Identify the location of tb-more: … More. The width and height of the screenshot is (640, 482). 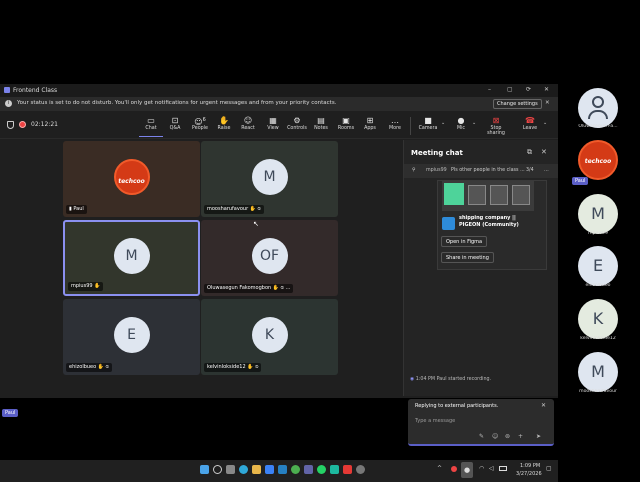
(395, 126).